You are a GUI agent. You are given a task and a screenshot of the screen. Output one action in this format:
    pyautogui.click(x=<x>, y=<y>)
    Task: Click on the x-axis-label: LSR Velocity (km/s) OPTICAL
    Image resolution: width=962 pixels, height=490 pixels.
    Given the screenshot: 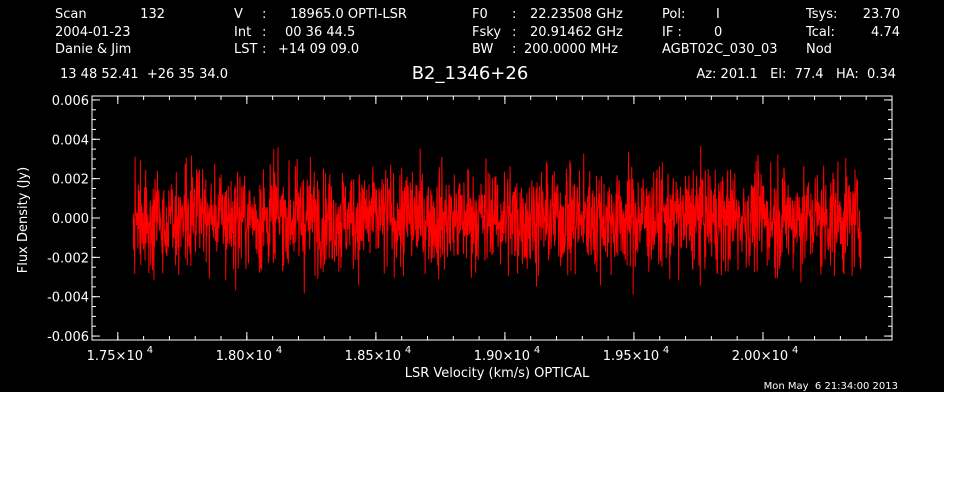 What is the action you would take?
    pyautogui.click(x=497, y=373)
    